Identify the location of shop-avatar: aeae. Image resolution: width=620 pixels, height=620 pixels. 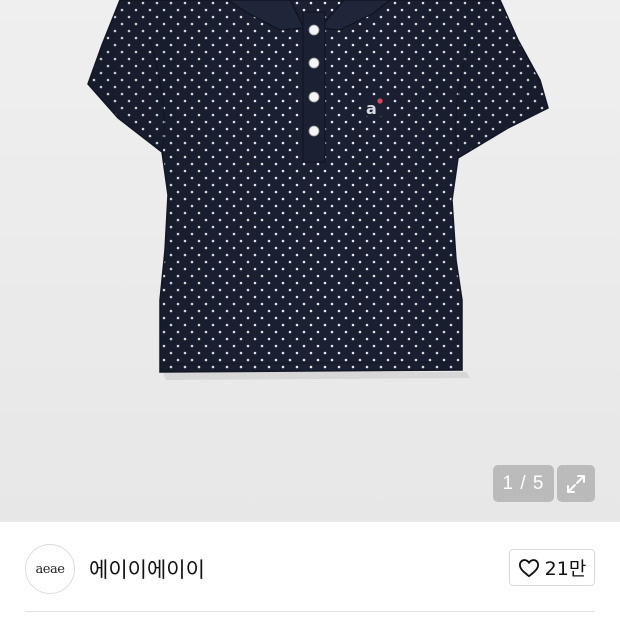
(50, 569).